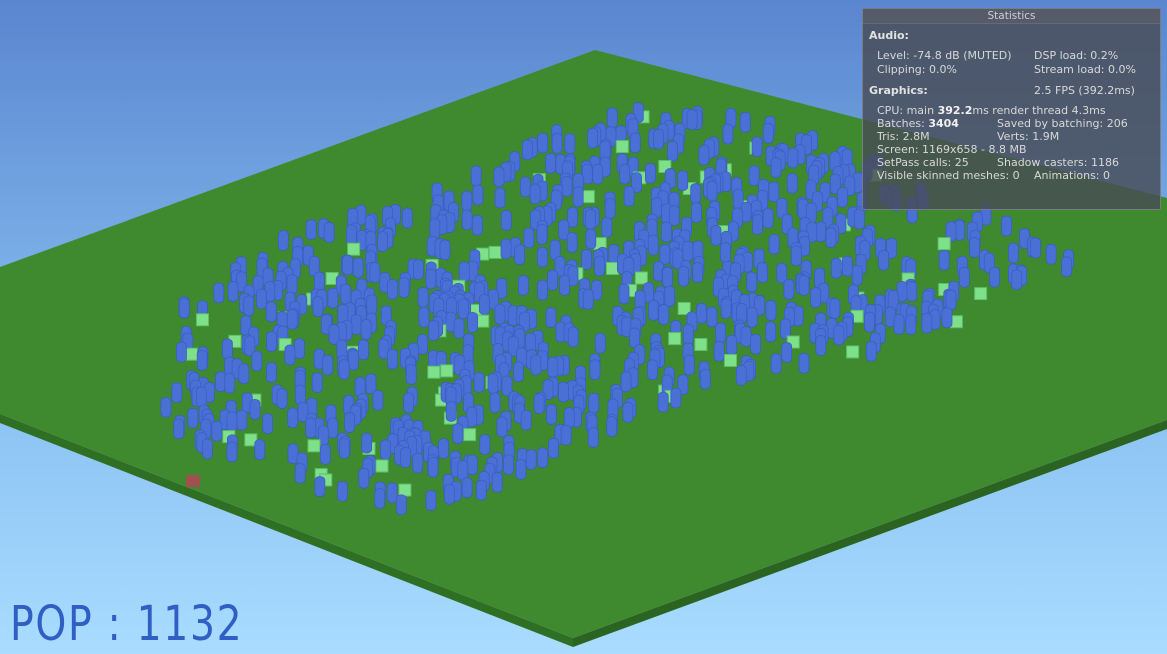 This screenshot has width=1167, height=654. What do you see at coordinates (948, 175) in the screenshot?
I see `graphics-skinned-meshes: Visible skinned meshes: 0` at bounding box center [948, 175].